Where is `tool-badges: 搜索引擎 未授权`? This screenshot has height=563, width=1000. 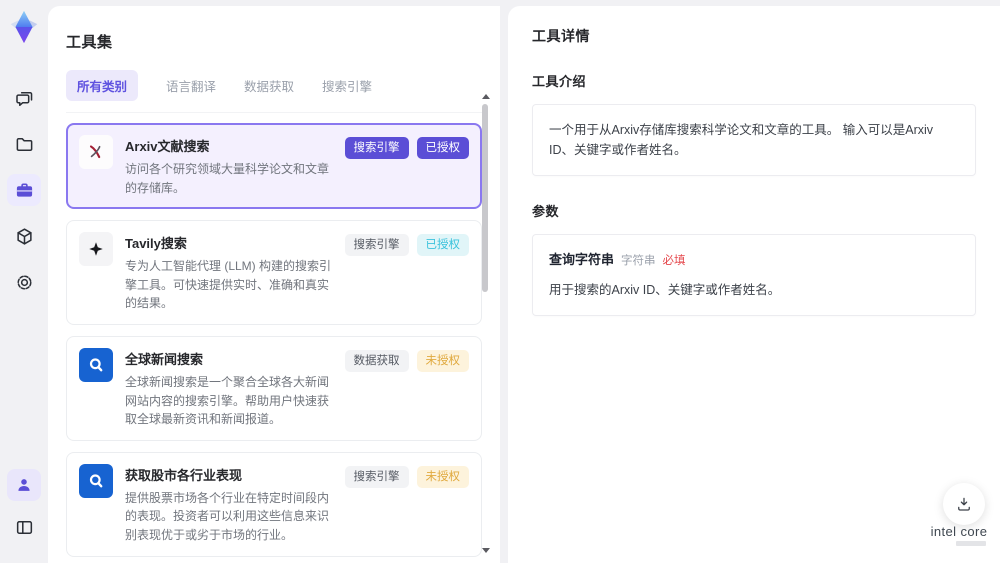
tool-badges: 搜索引擎 未授权 is located at coordinates (406, 505).